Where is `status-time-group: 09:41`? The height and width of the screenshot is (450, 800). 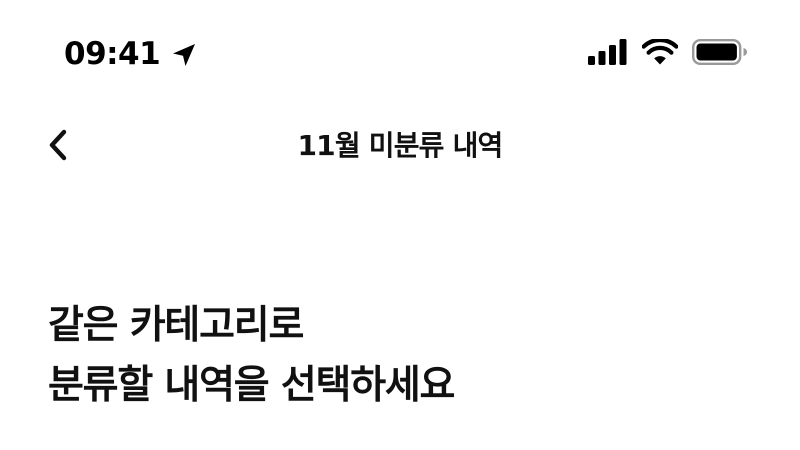 status-time-group: 09:41 is located at coordinates (131, 54).